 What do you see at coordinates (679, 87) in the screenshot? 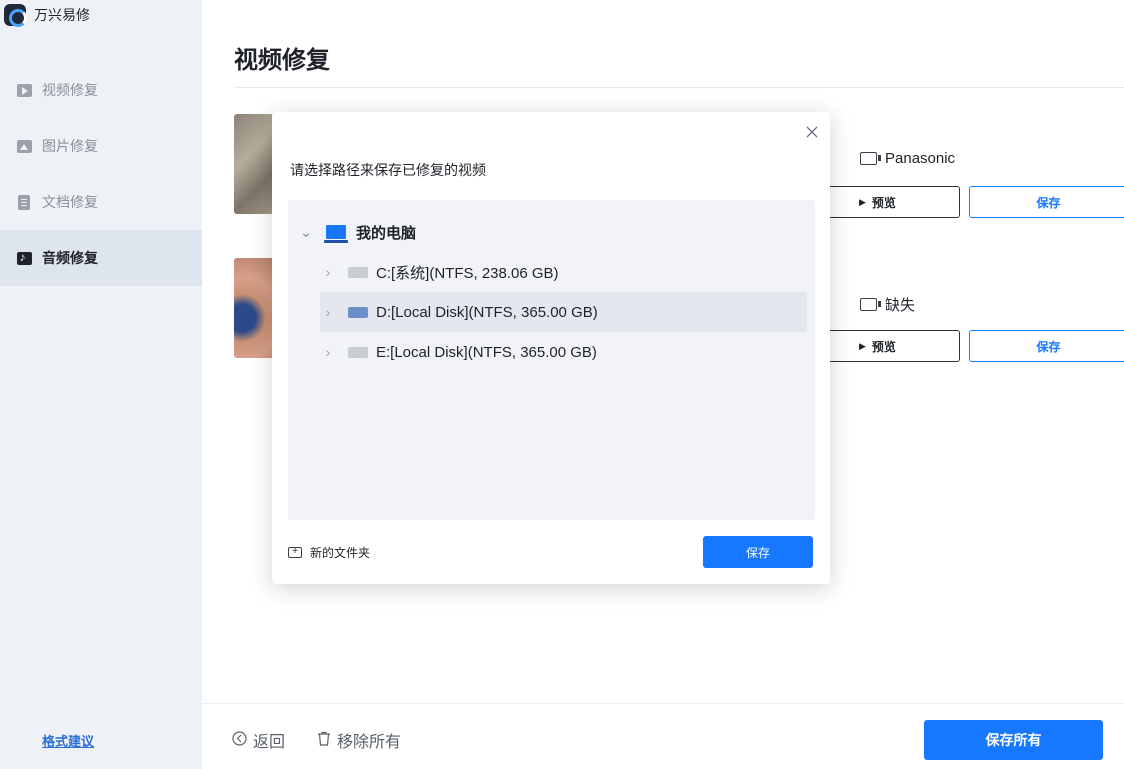
I see `divider` at bounding box center [679, 87].